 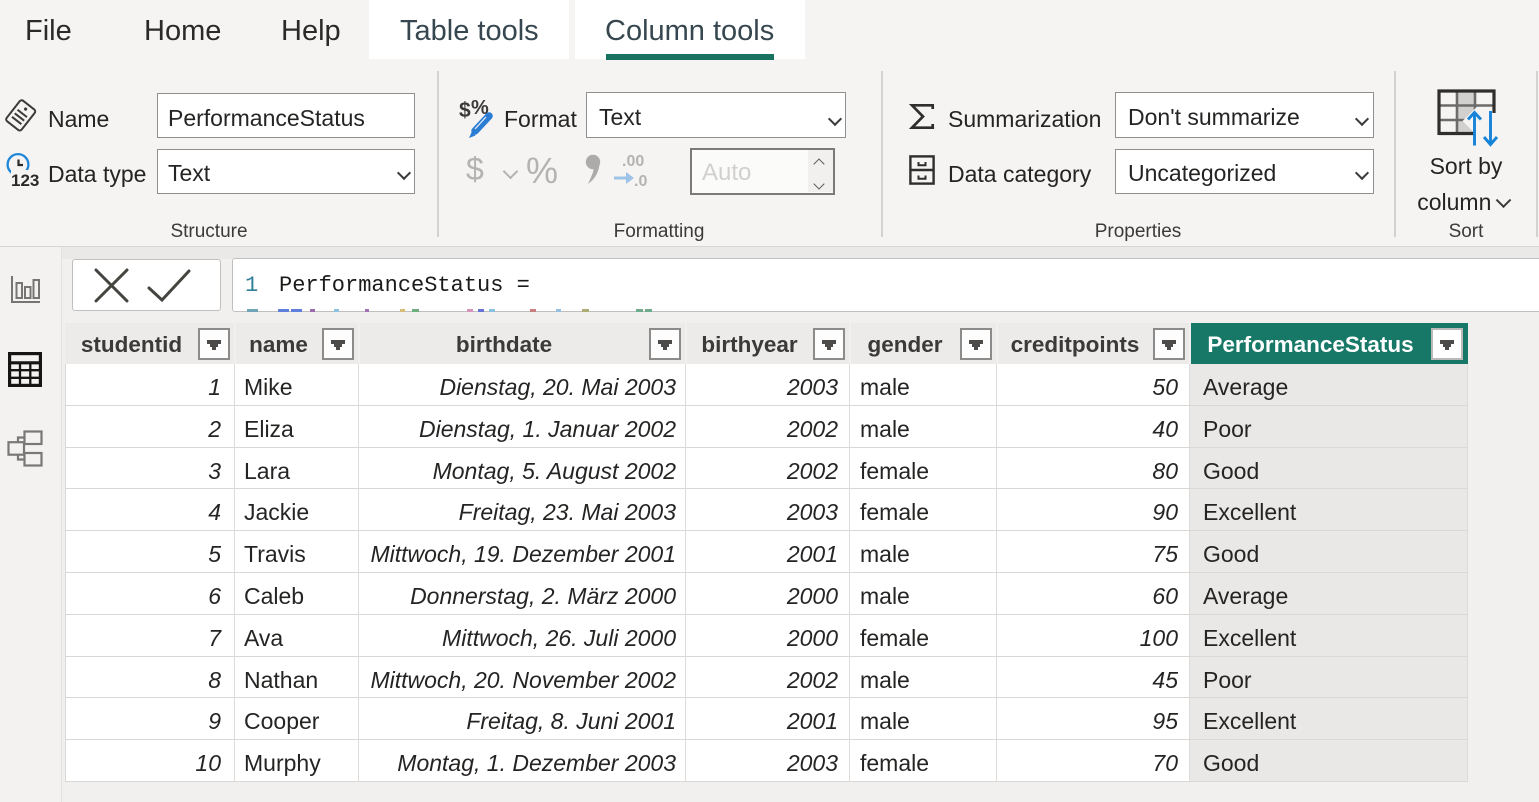 What do you see at coordinates (25, 180) in the screenshot?
I see `svg-text: 123` at bounding box center [25, 180].